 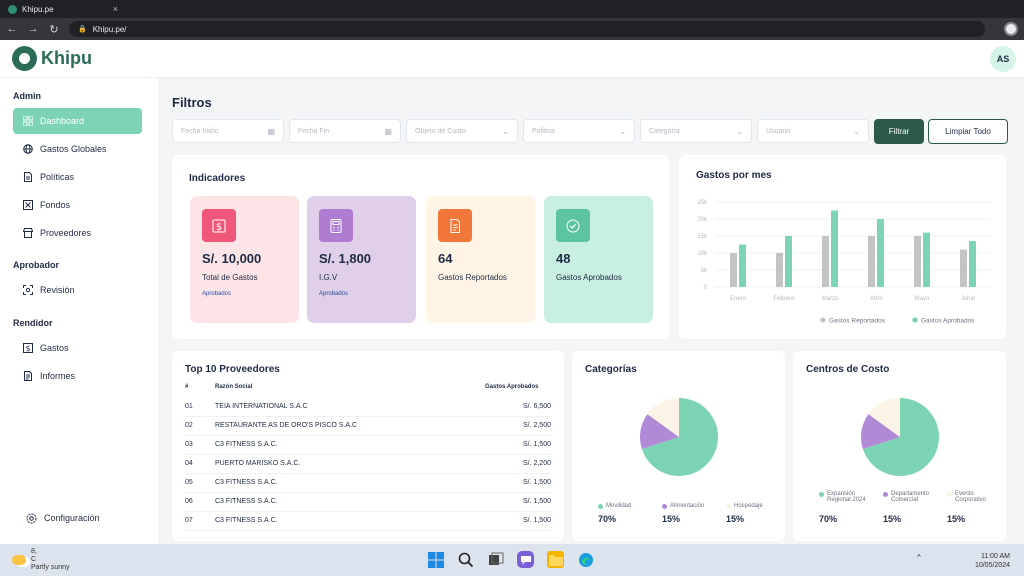 I want to click on fund-icon, so click(x=27, y=205).